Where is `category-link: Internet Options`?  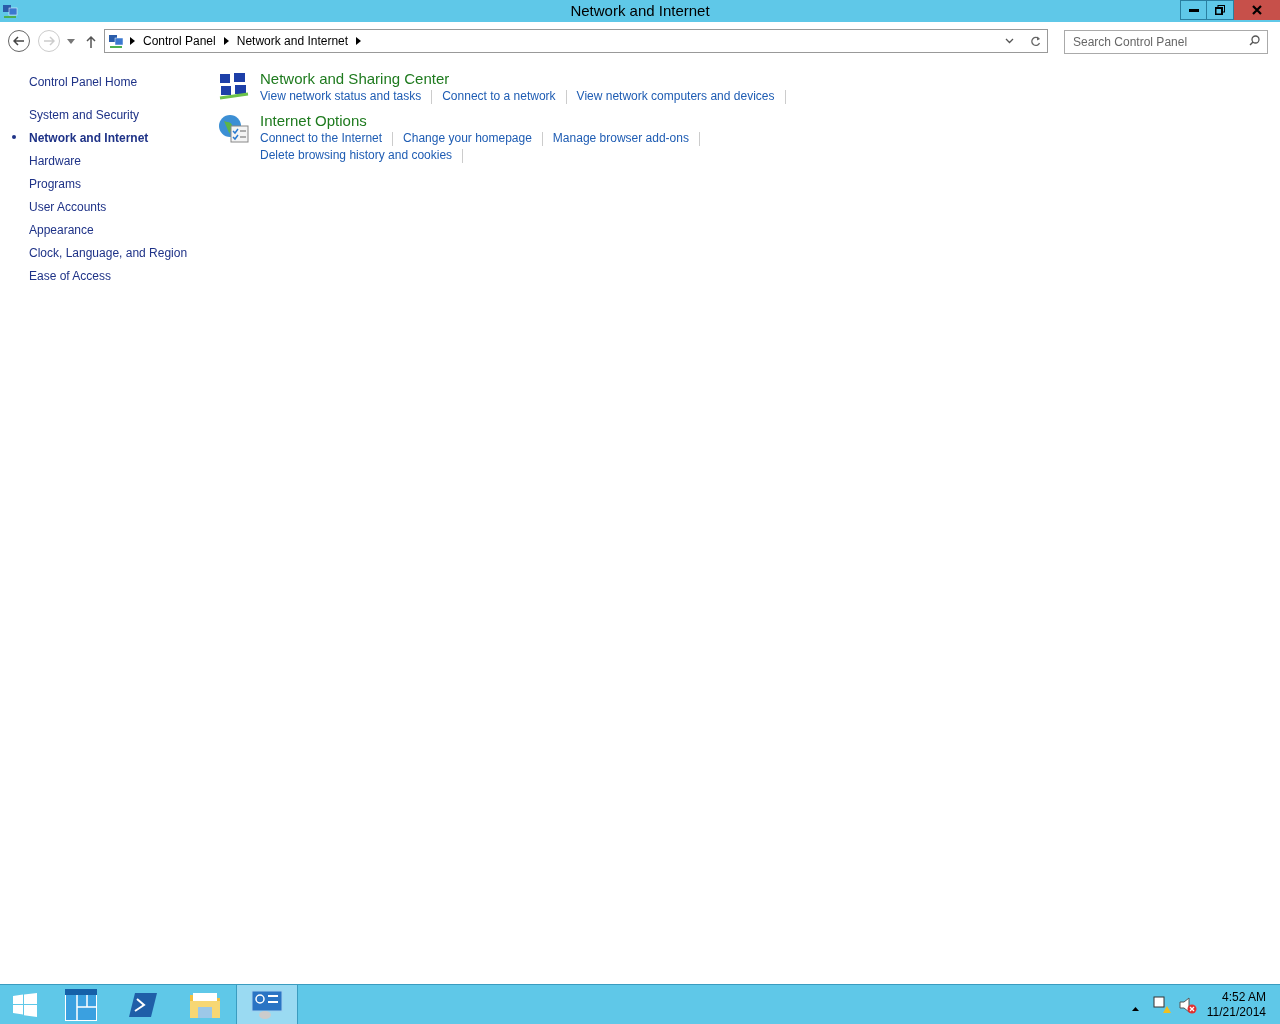 category-link: Internet Options is located at coordinates (540, 120).